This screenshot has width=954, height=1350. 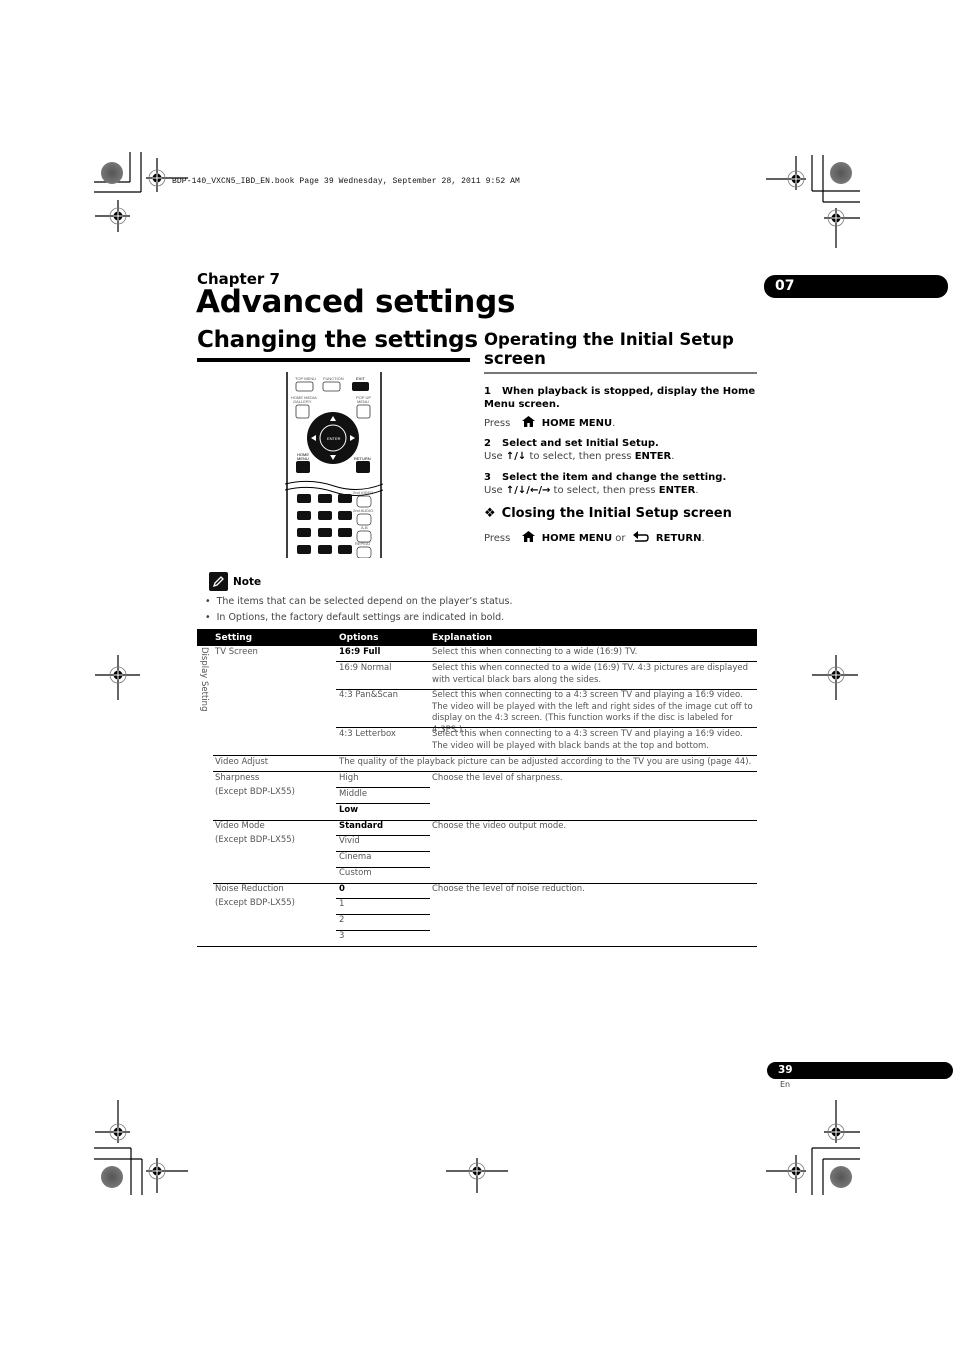 What do you see at coordinates (608, 513) in the screenshot?
I see `closing-heading: ❖ Closing the Initial Setup screen` at bounding box center [608, 513].